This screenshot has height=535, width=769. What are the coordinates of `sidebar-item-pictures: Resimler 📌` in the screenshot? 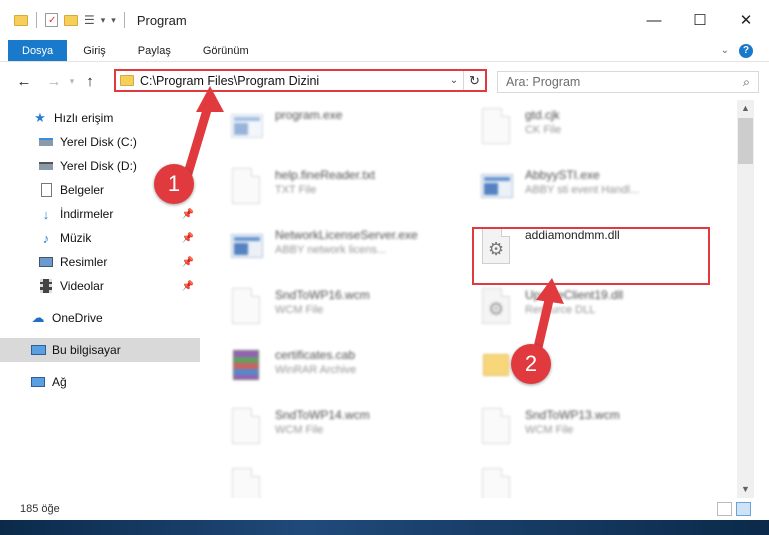 It's located at (100, 262).